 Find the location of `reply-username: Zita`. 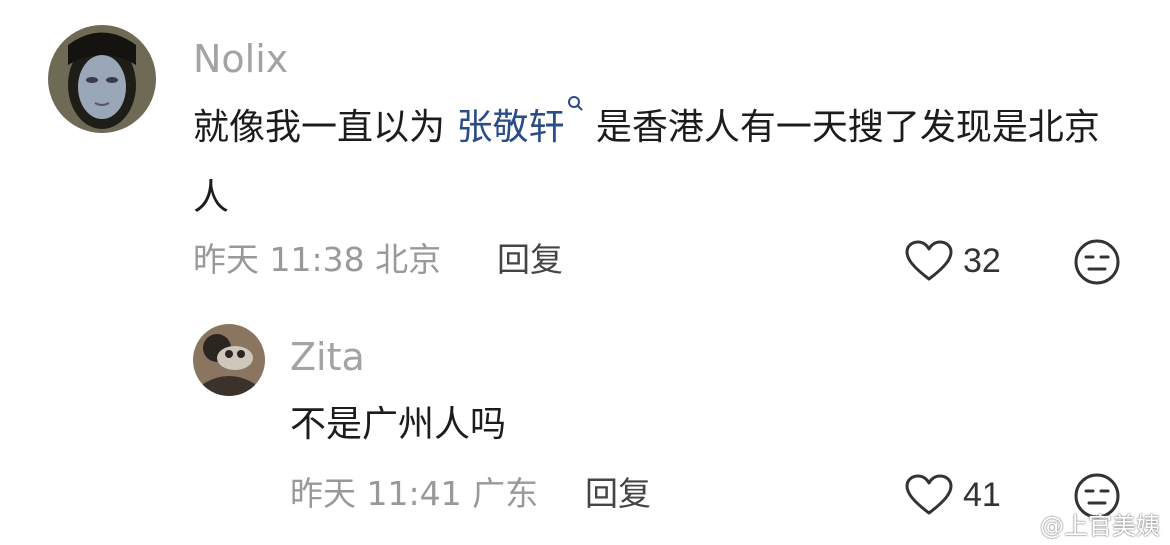

reply-username: Zita is located at coordinates (327, 357).